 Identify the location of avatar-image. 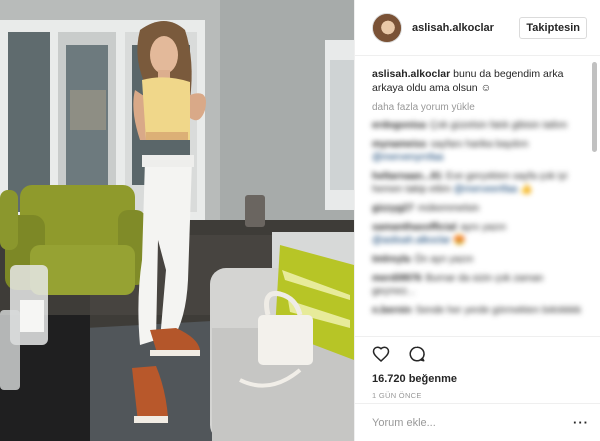
(387, 27).